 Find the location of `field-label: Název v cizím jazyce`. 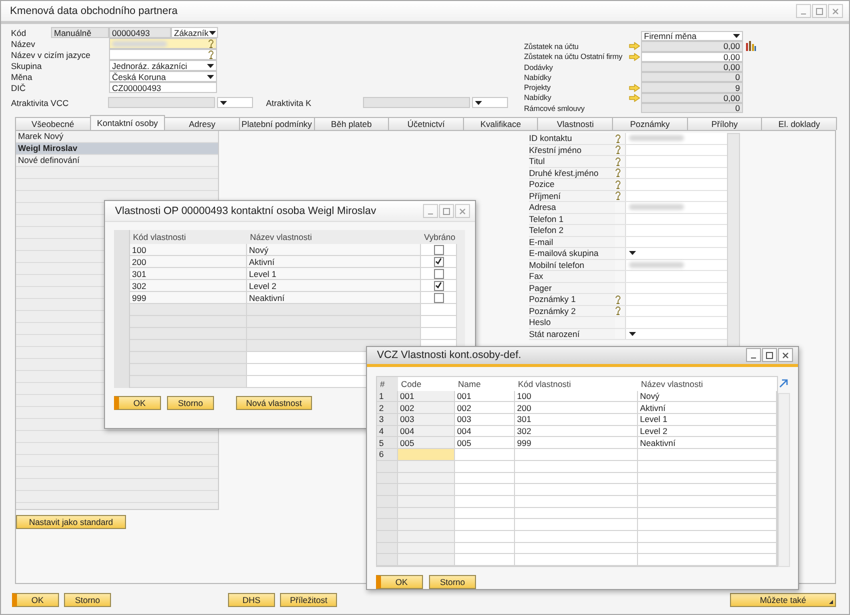

field-label: Název v cizím jazyce is located at coordinates (51, 54).